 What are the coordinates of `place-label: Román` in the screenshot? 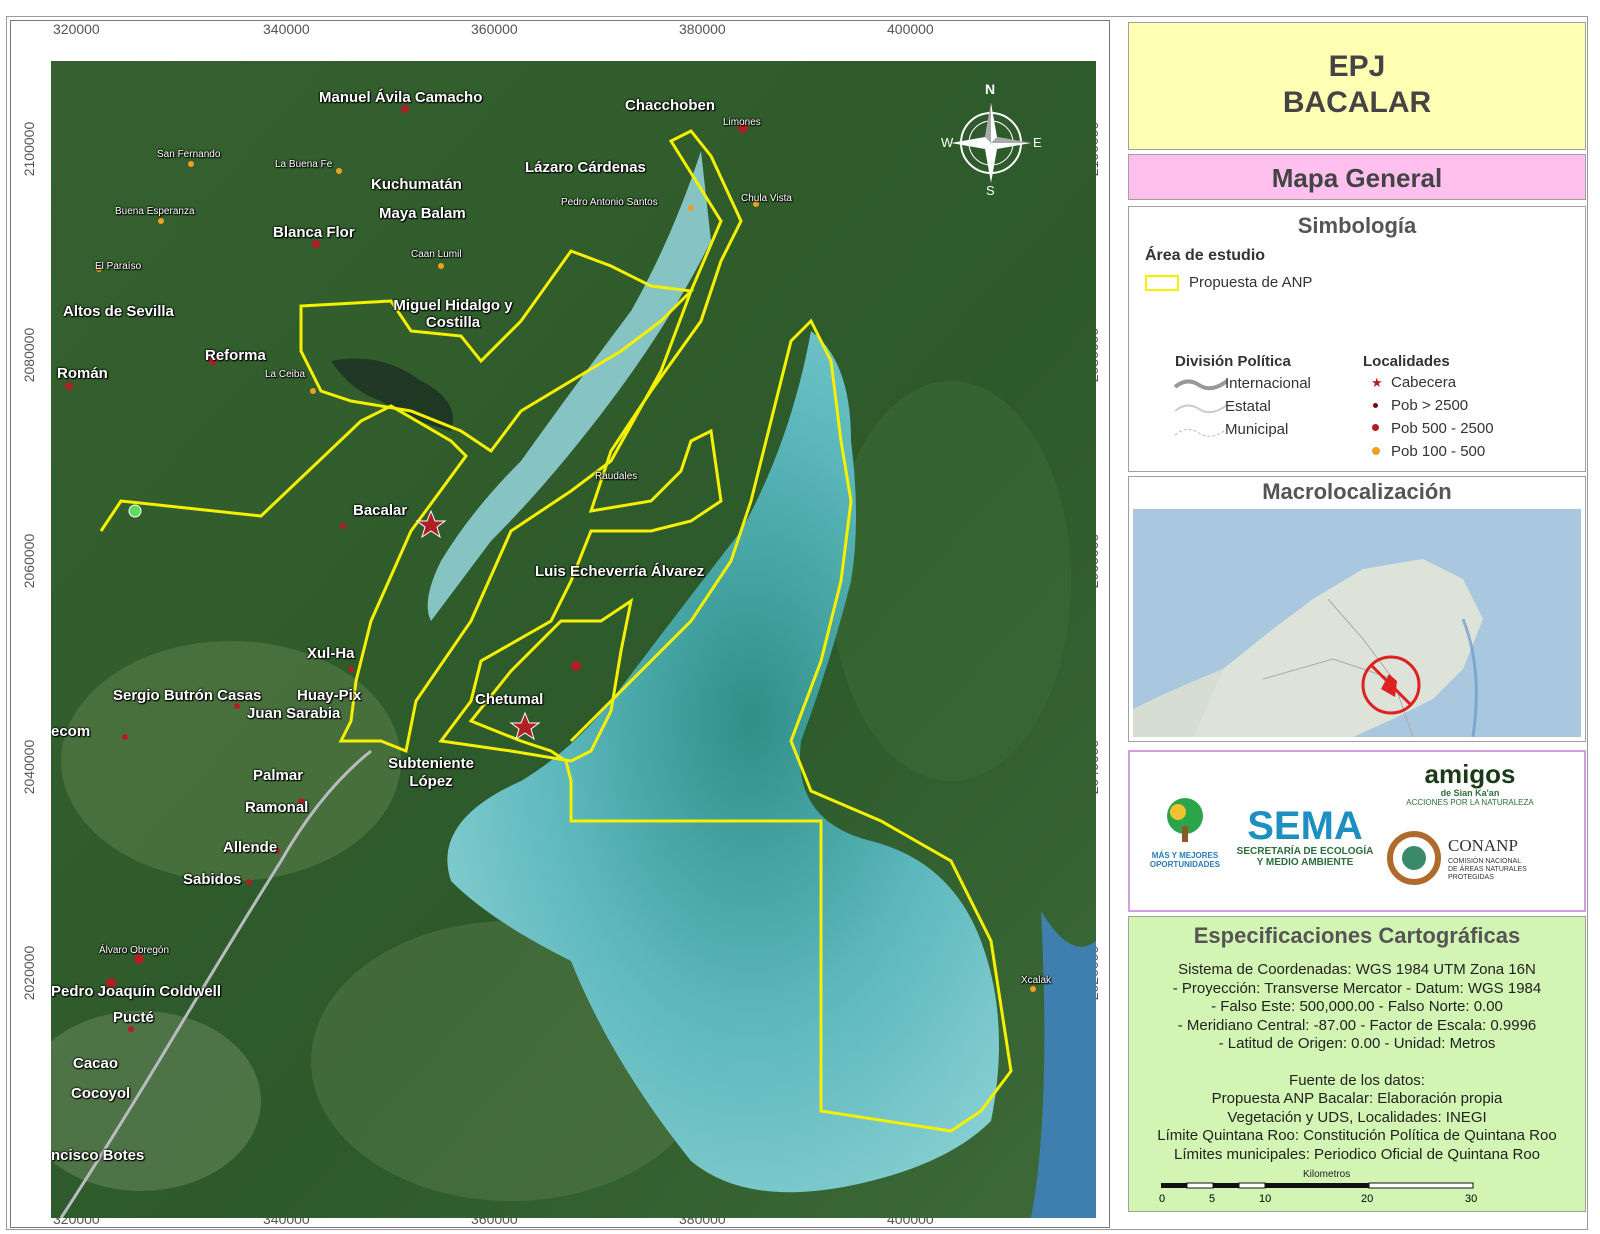 It's located at (82, 373).